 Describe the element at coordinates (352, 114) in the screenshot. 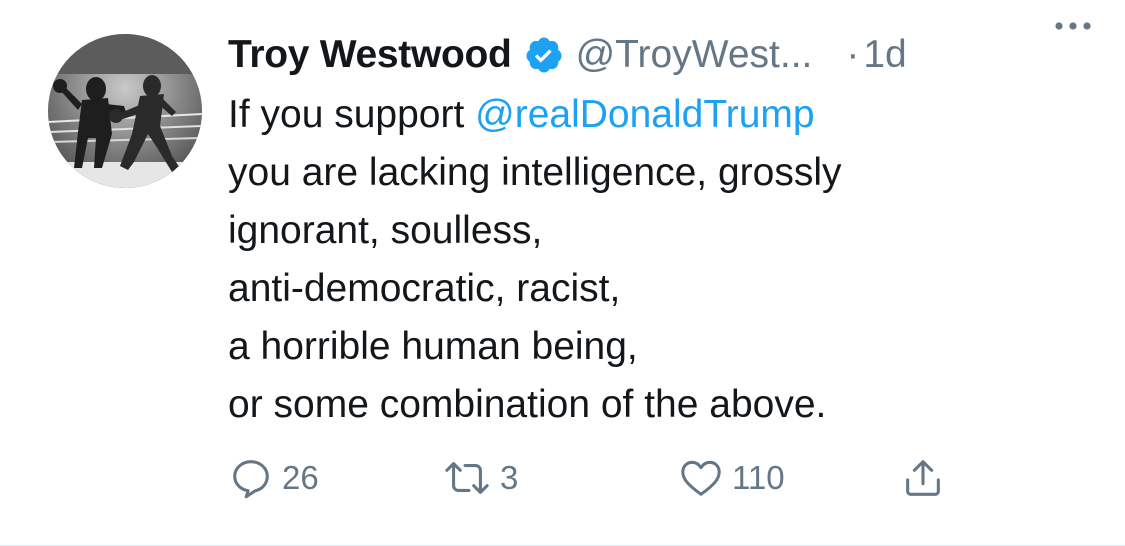

I see `tweet-line-prefix: If you support` at that location.